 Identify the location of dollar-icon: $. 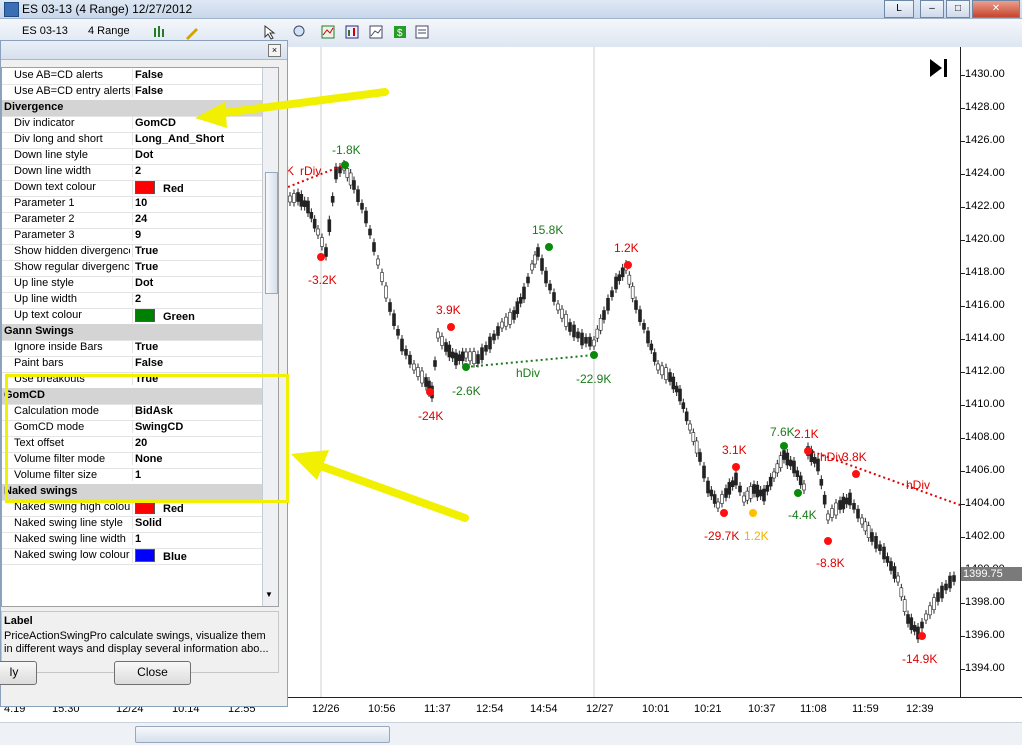
(400, 32).